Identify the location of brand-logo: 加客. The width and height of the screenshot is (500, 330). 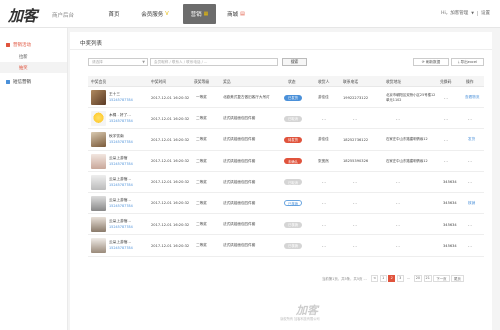
(23, 15).